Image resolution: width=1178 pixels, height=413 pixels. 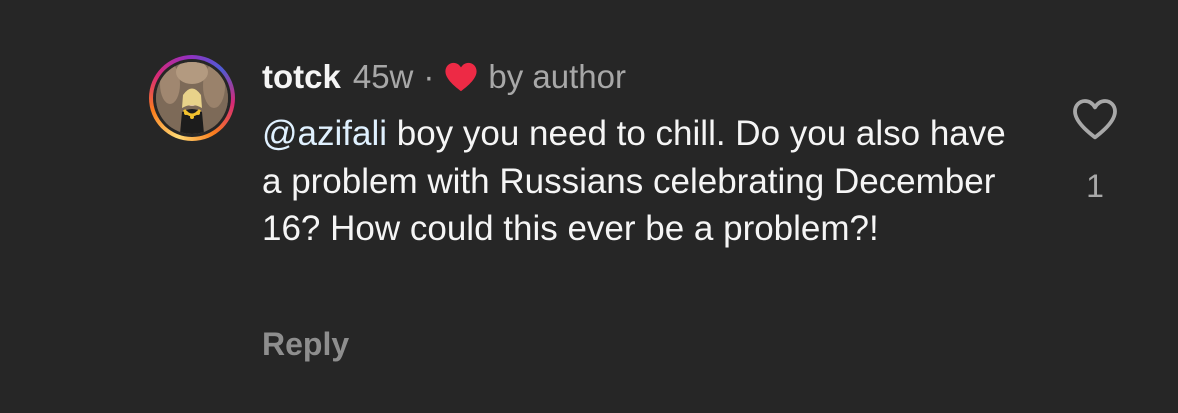 What do you see at coordinates (557, 76) in the screenshot?
I see `liked-by-author-label: by author` at bounding box center [557, 76].